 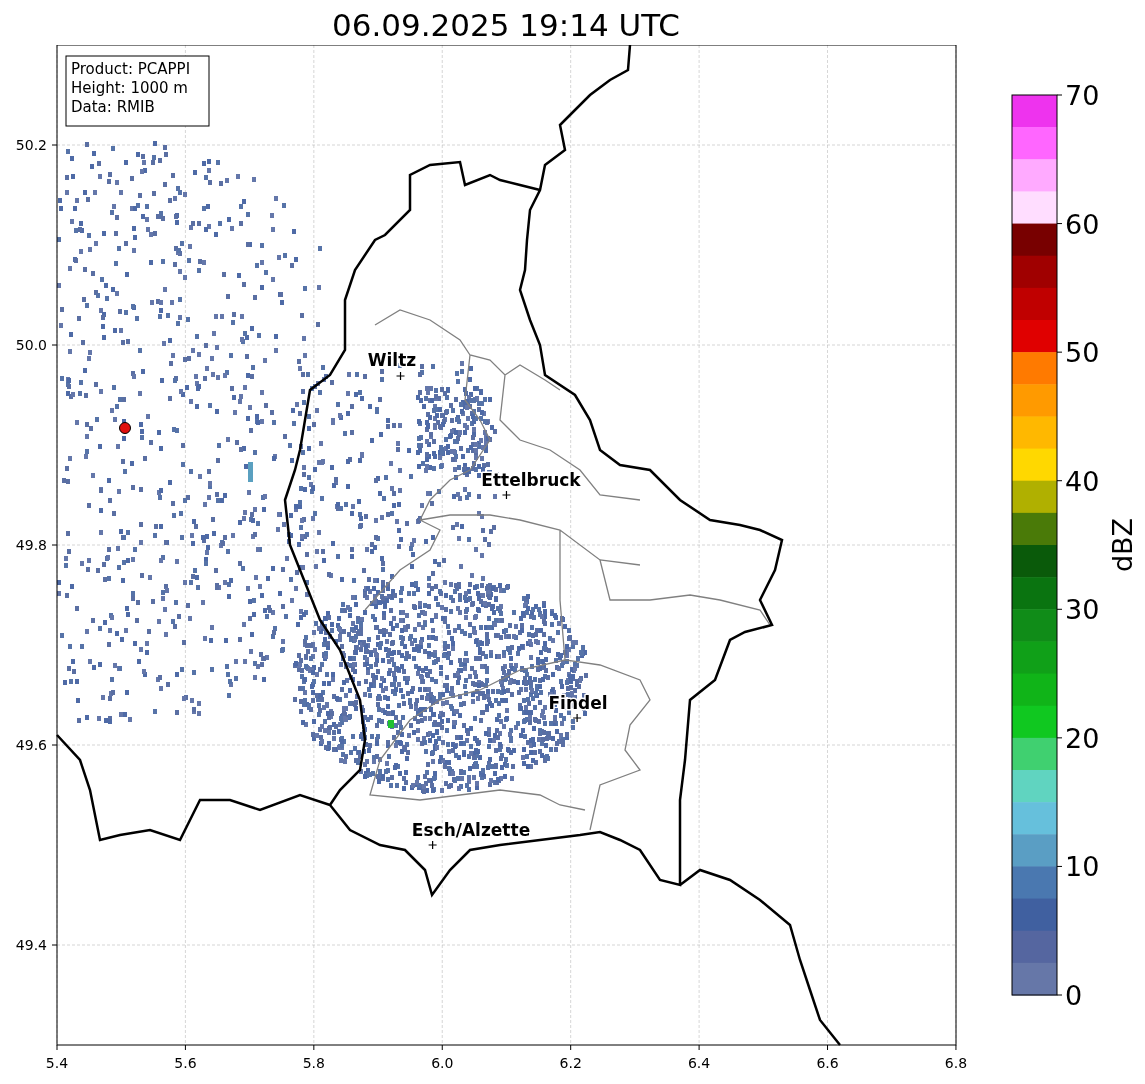 What do you see at coordinates (827, 1063) in the screenshot?
I see `axis-tick-label: 6.6` at bounding box center [827, 1063].